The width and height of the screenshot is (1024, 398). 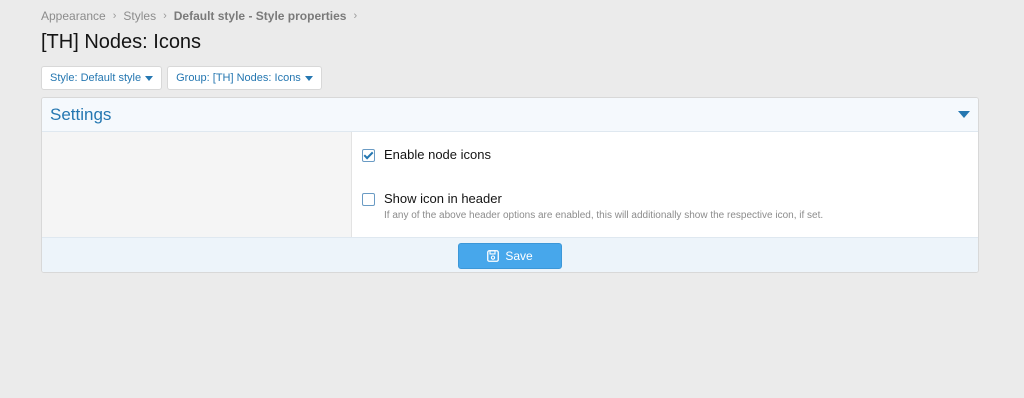 What do you see at coordinates (603, 198) in the screenshot?
I see `show-icon-in-header-label: Show icon in header` at bounding box center [603, 198].